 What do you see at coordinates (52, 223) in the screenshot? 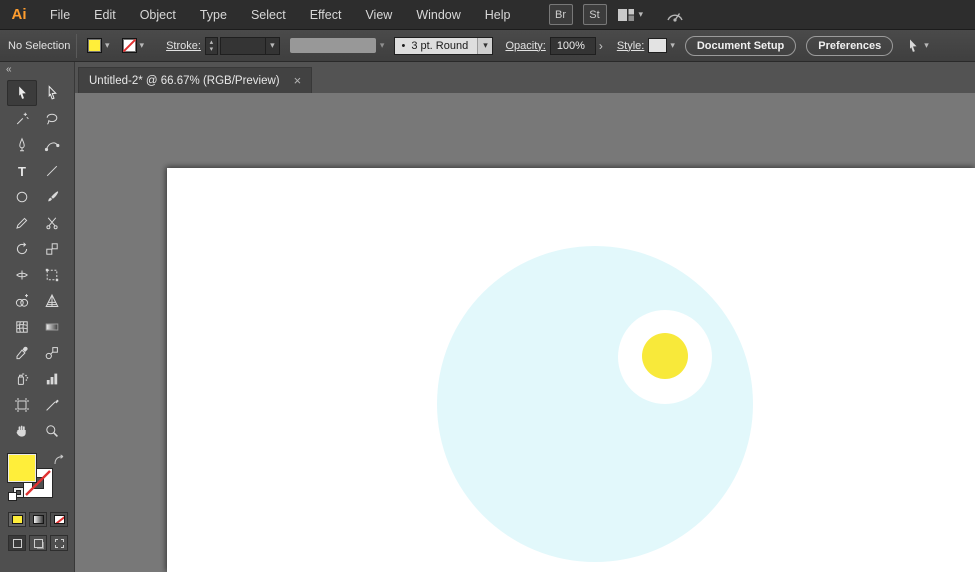
I see `scissors-tool` at bounding box center [52, 223].